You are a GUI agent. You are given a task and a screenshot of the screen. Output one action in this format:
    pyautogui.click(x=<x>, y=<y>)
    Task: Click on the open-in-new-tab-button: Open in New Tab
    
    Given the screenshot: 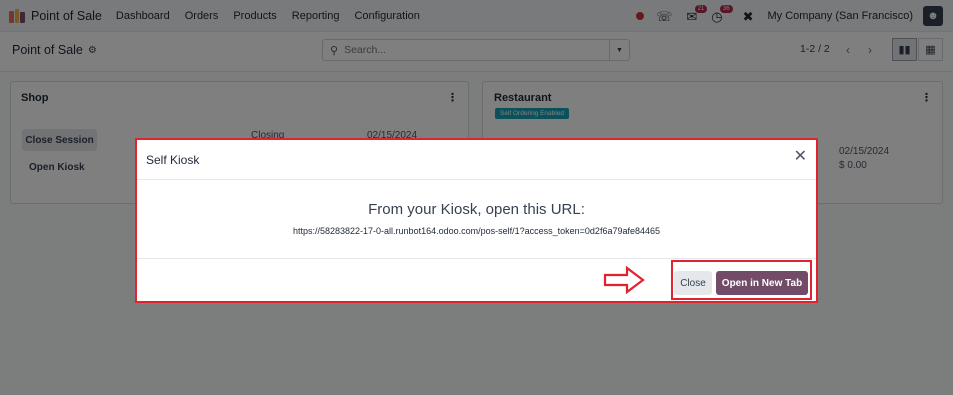 What is the action you would take?
    pyautogui.click(x=762, y=283)
    